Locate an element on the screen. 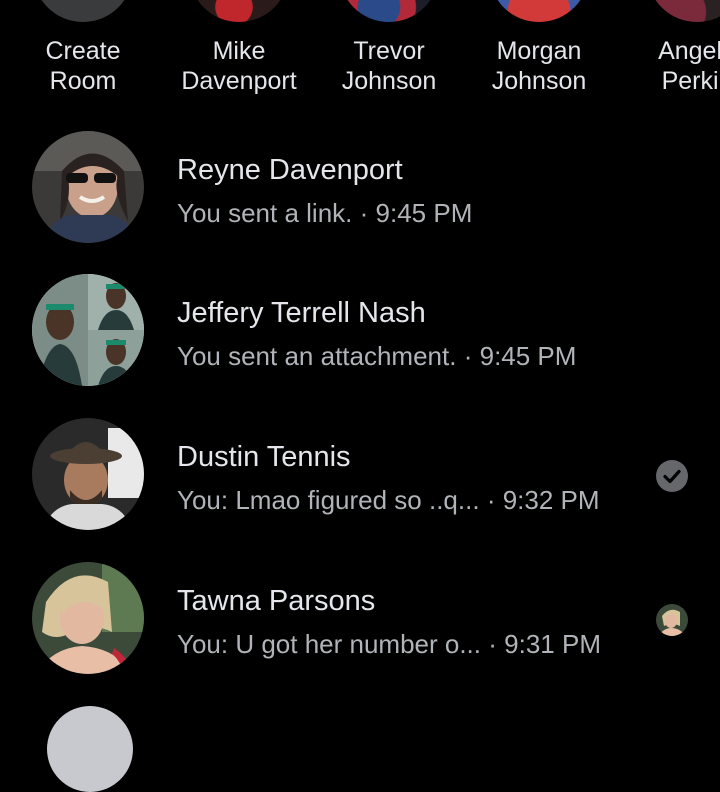 The height and width of the screenshot is (792, 720). message-preview: You: U got her number o... · 9:31 PM is located at coordinates (389, 644).